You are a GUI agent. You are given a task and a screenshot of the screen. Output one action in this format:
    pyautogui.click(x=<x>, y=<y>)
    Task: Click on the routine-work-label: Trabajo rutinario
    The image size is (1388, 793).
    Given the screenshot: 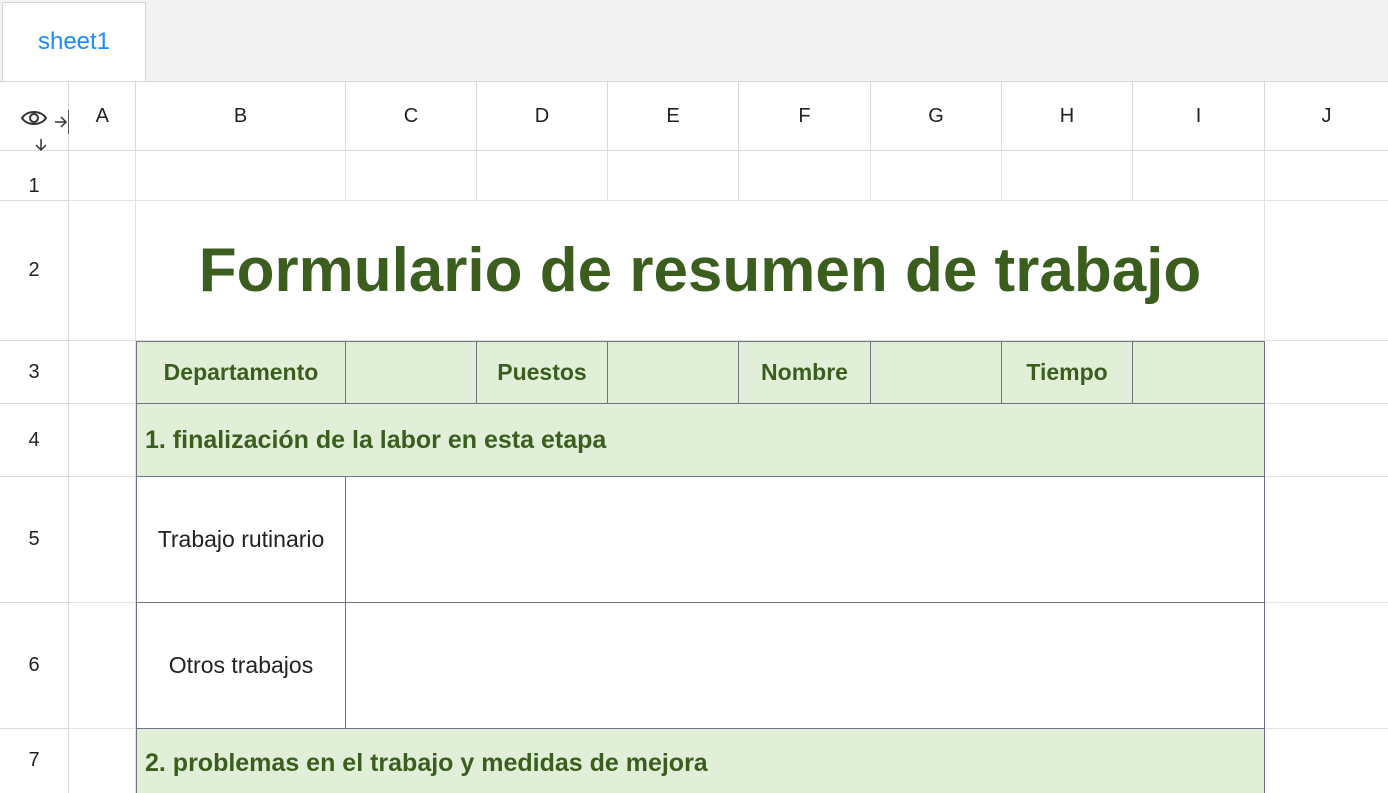 What is the action you would take?
    pyautogui.click(x=241, y=540)
    